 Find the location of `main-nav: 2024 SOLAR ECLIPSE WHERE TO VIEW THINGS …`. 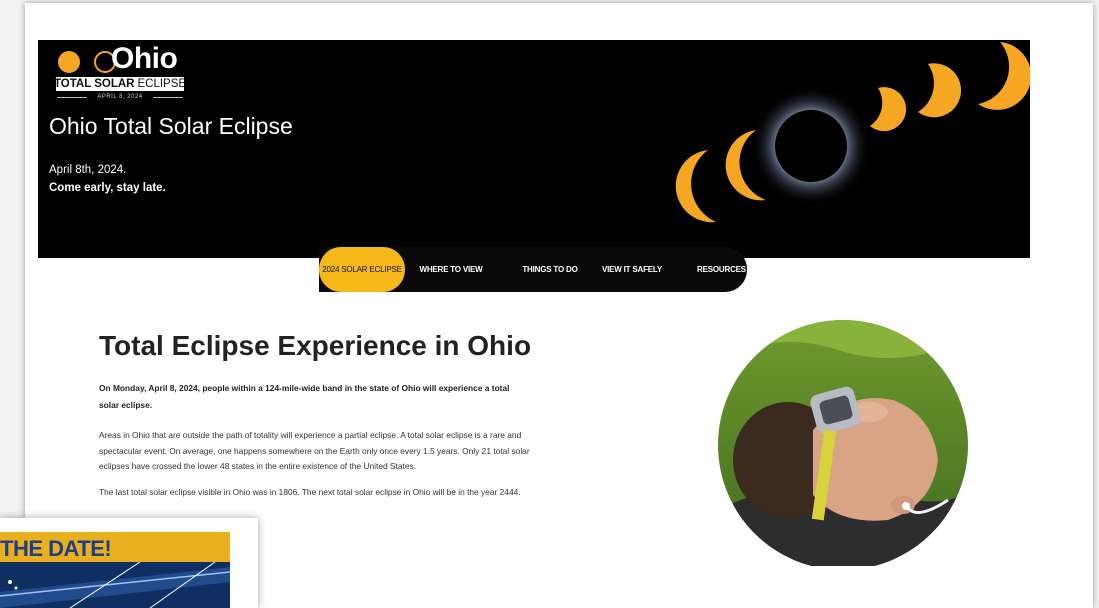

main-nav: 2024 SOLAR ECLIPSE WHERE TO VIEW THINGS … is located at coordinates (533, 269).